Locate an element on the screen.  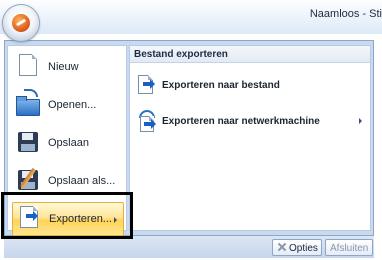
new-document-icon is located at coordinates (28, 67).